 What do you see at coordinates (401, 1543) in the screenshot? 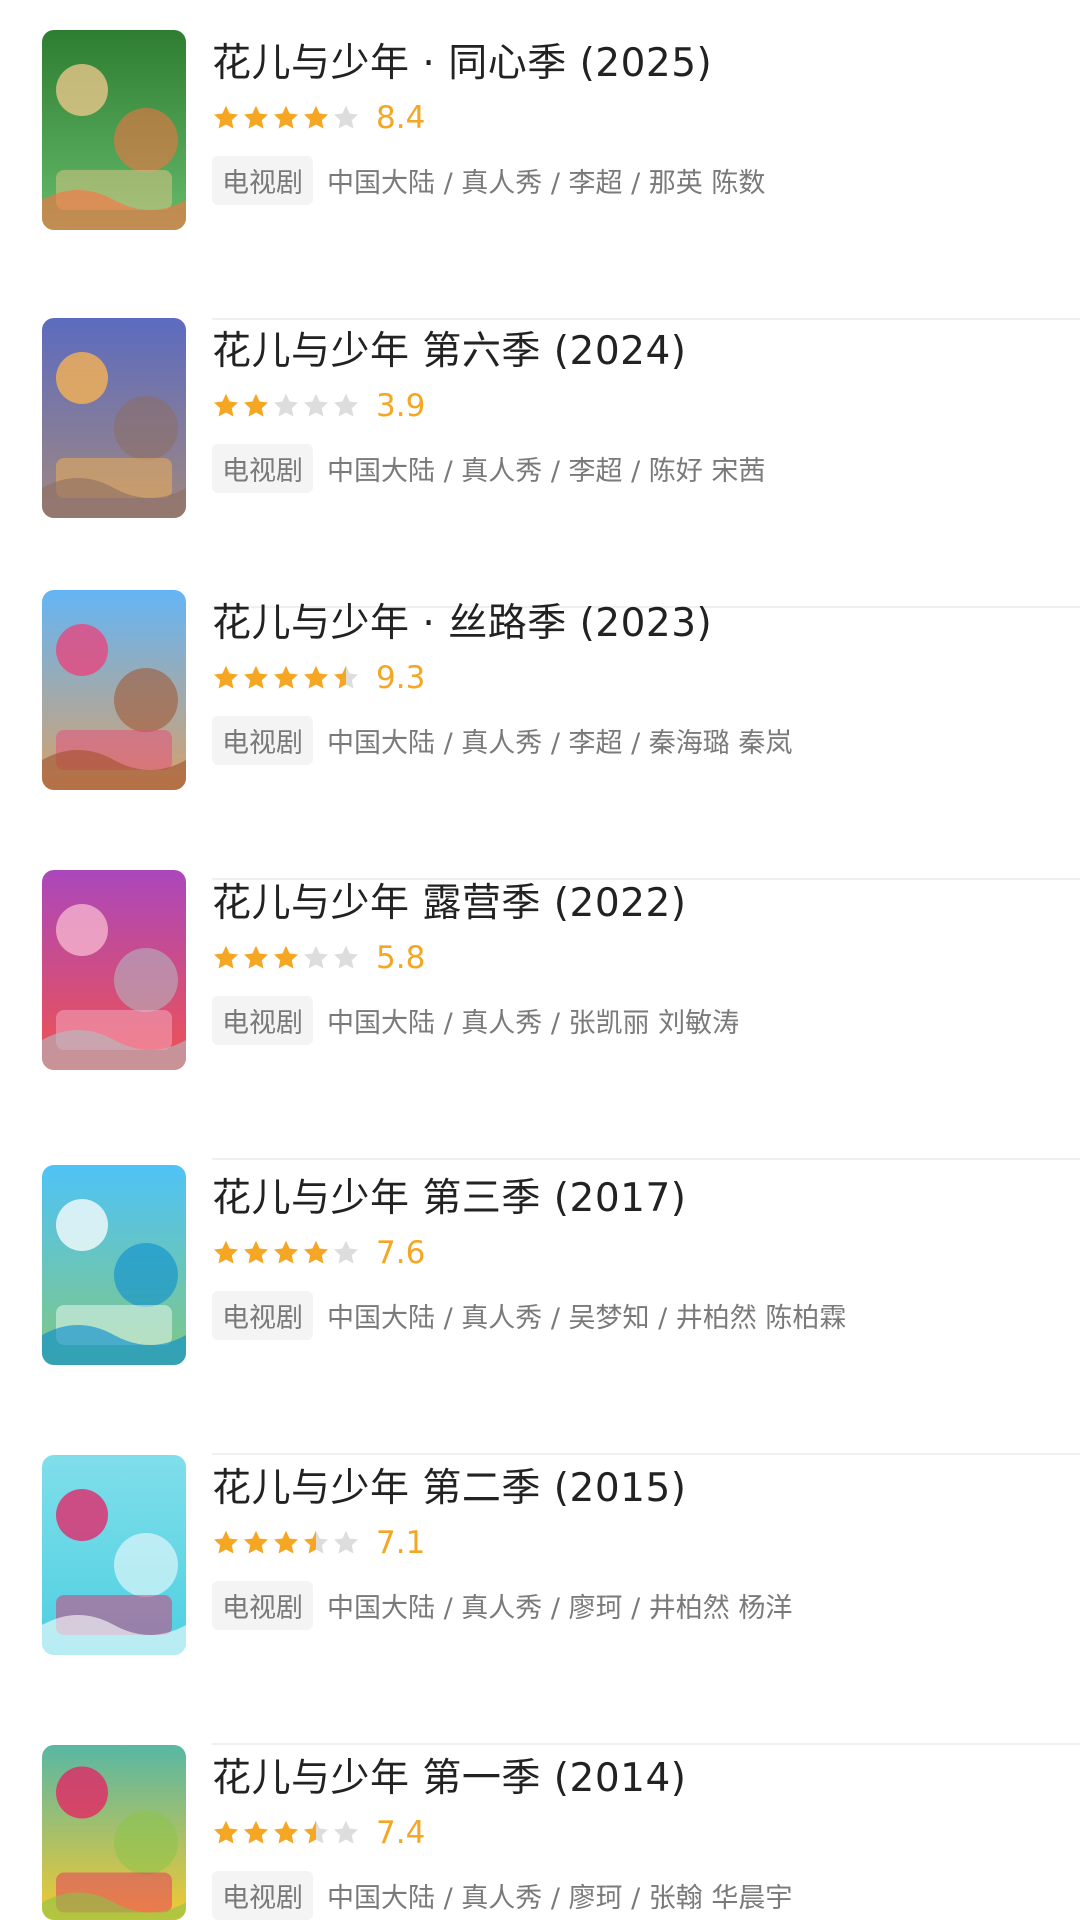
I see `rating-score: 7.1` at bounding box center [401, 1543].